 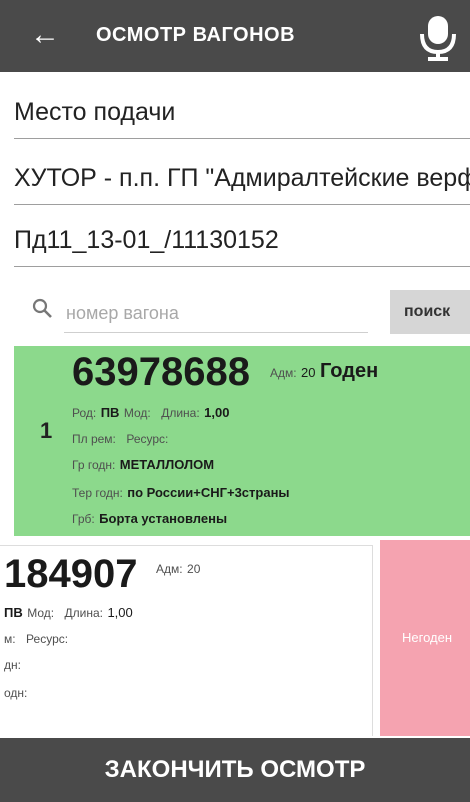 What do you see at coordinates (45, 35) in the screenshot?
I see `arrow-left-icon: ←` at bounding box center [45, 35].